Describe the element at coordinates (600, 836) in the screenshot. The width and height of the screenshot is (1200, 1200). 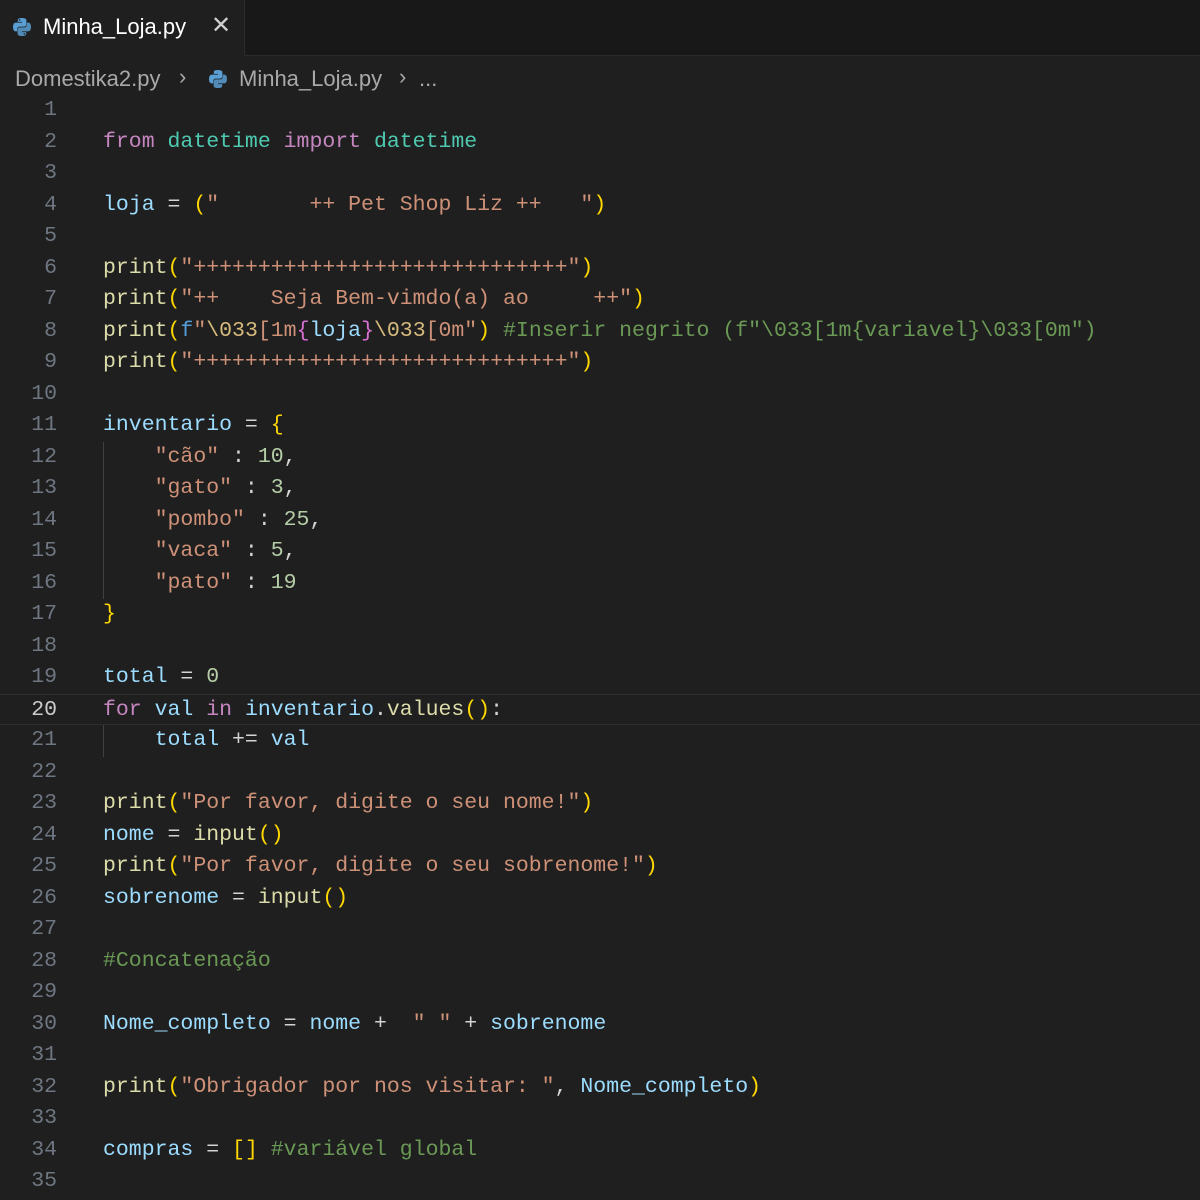
I see `code-line: 24 nome = input()` at that location.